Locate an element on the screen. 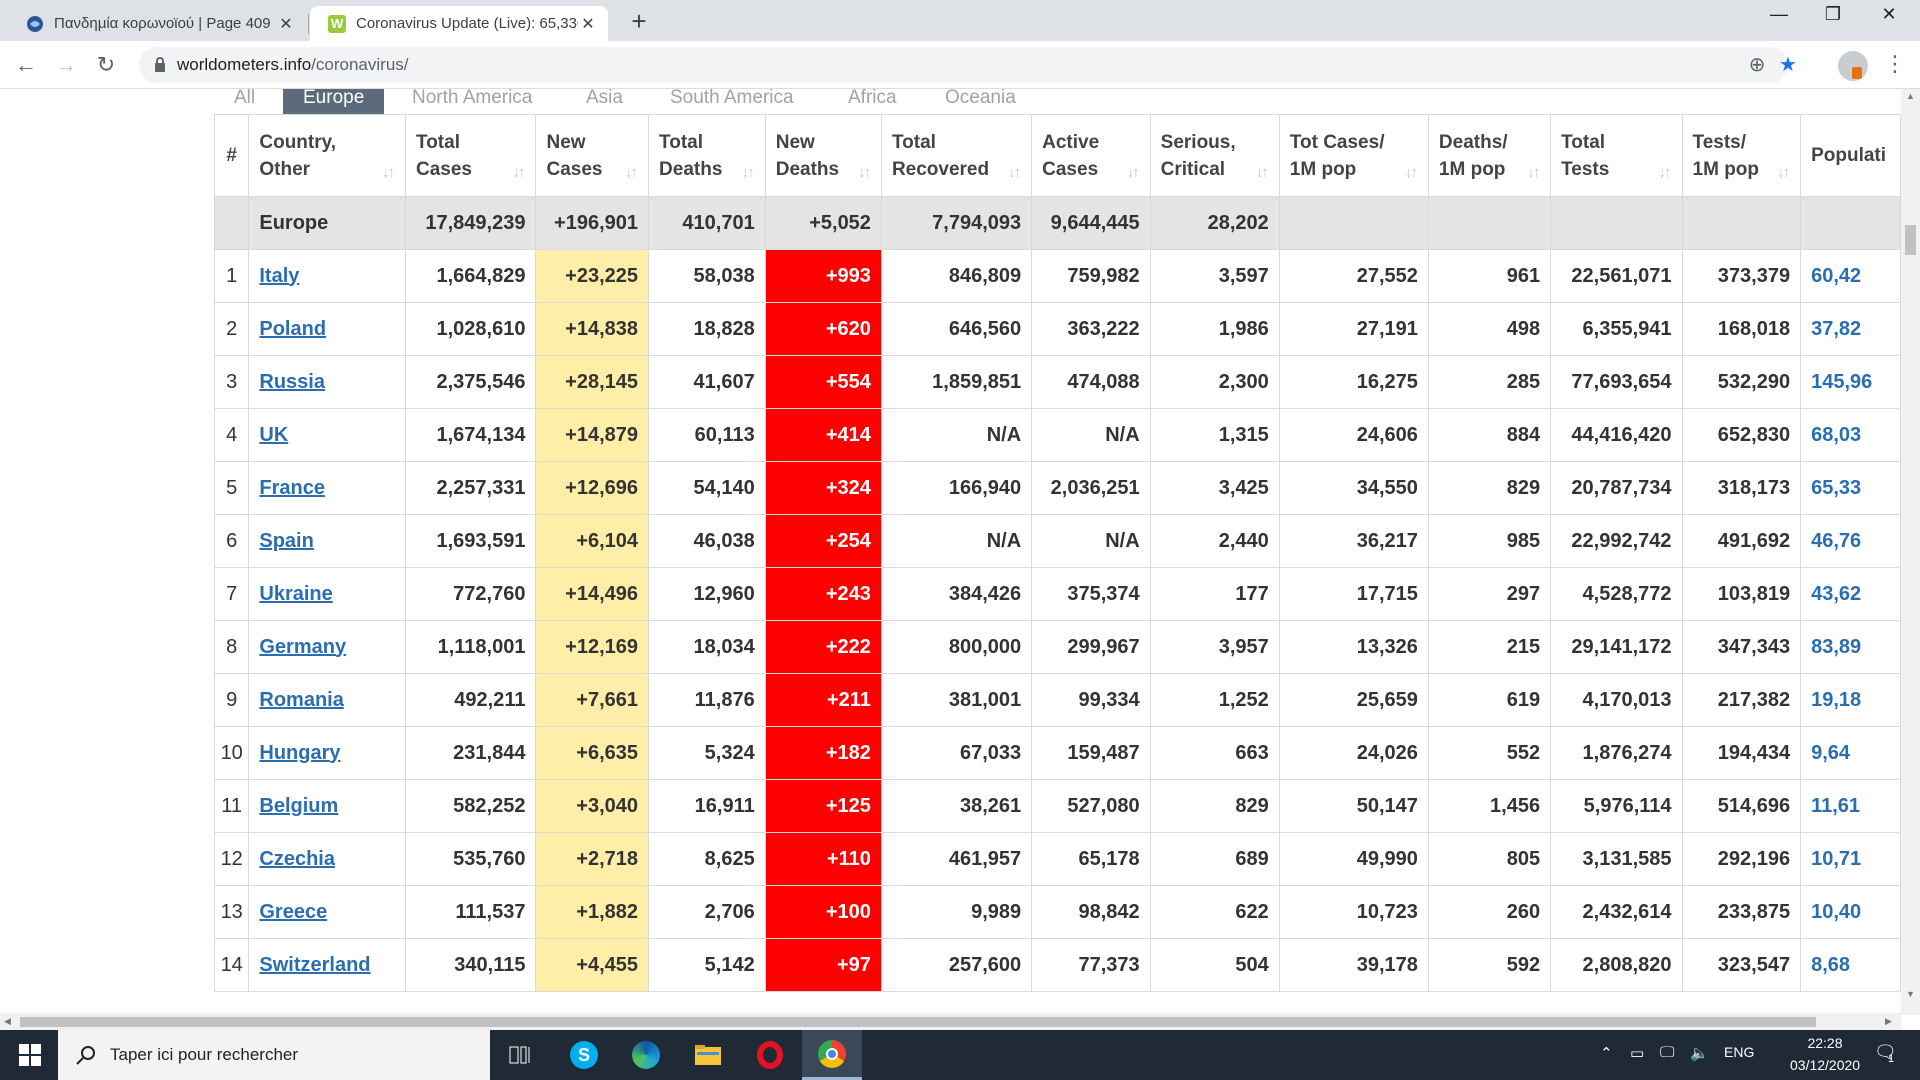 Image resolution: width=1920 pixels, height=1080 pixels. region-tab-oceania: Oceania is located at coordinates (980, 102).